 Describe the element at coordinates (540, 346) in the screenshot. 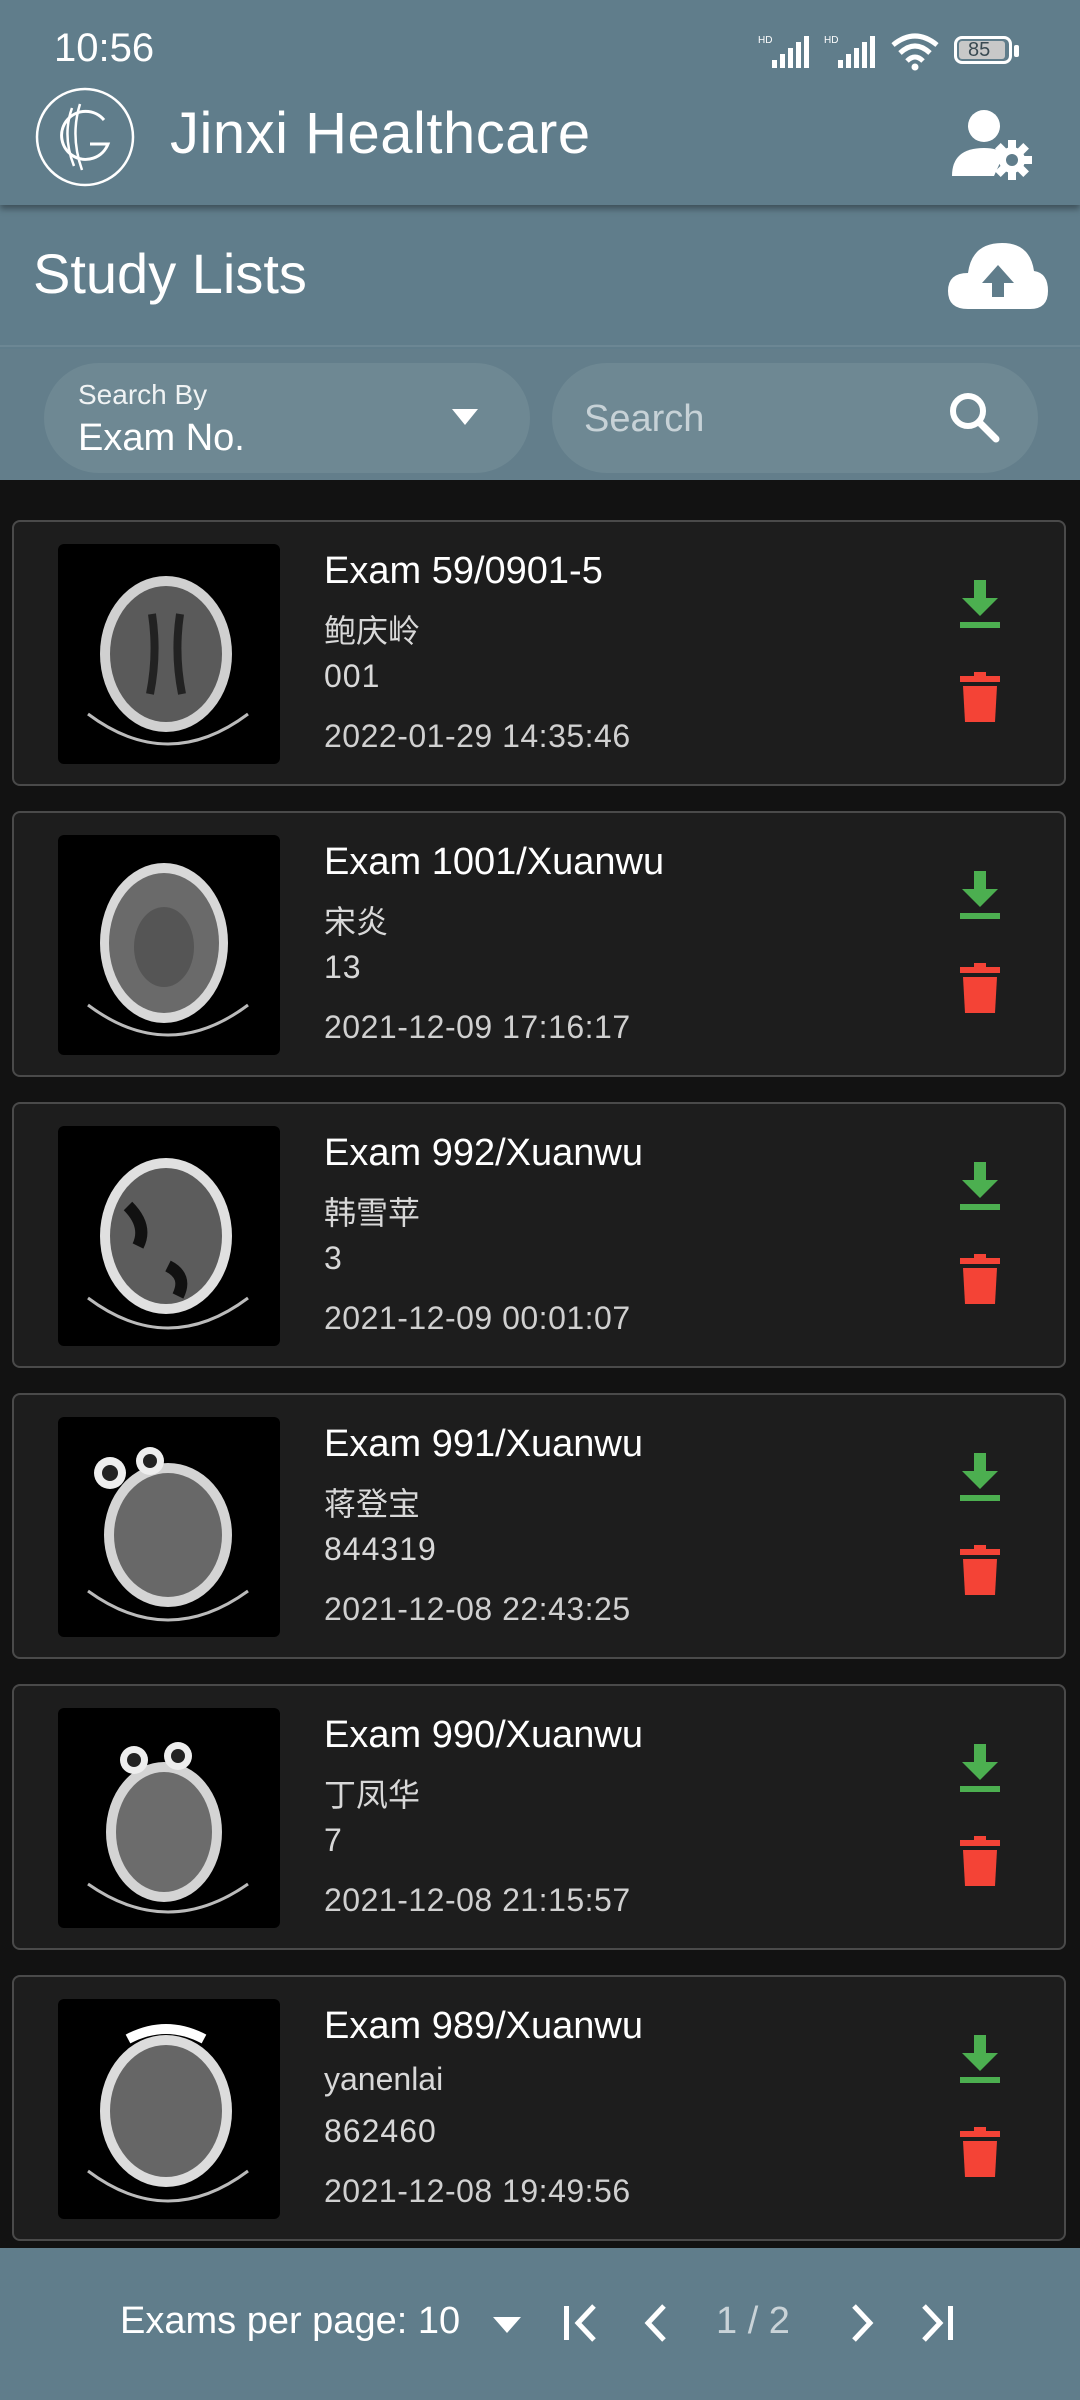

I see `divider` at that location.